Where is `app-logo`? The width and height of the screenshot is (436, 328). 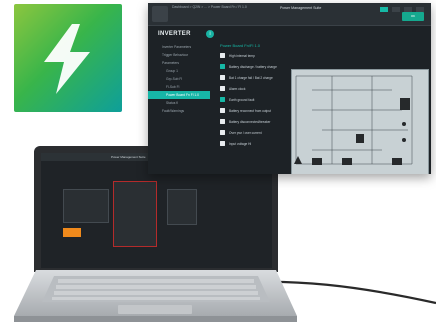 app-logo is located at coordinates (68, 58).